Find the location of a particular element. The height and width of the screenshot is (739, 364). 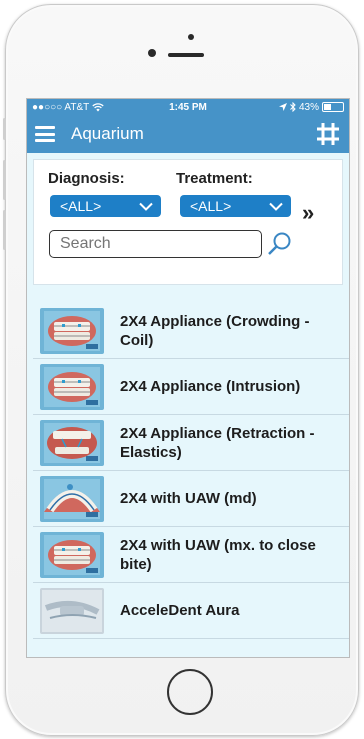

list-item: 2X4 Appliance (Retraction - Elastics) is located at coordinates (191, 443).